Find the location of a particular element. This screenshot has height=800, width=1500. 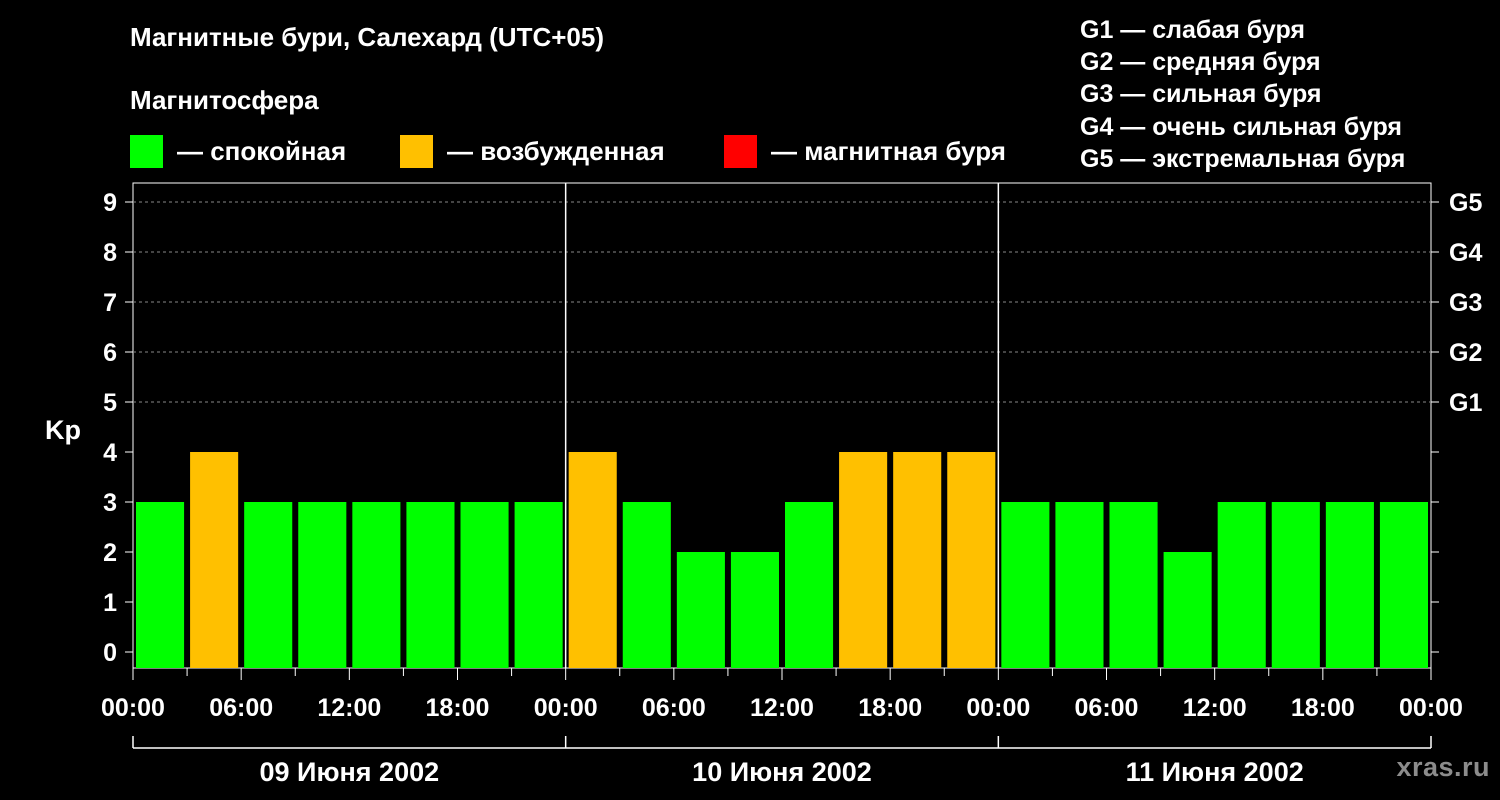

y-tick-label: 2 is located at coordinates (110, 553).